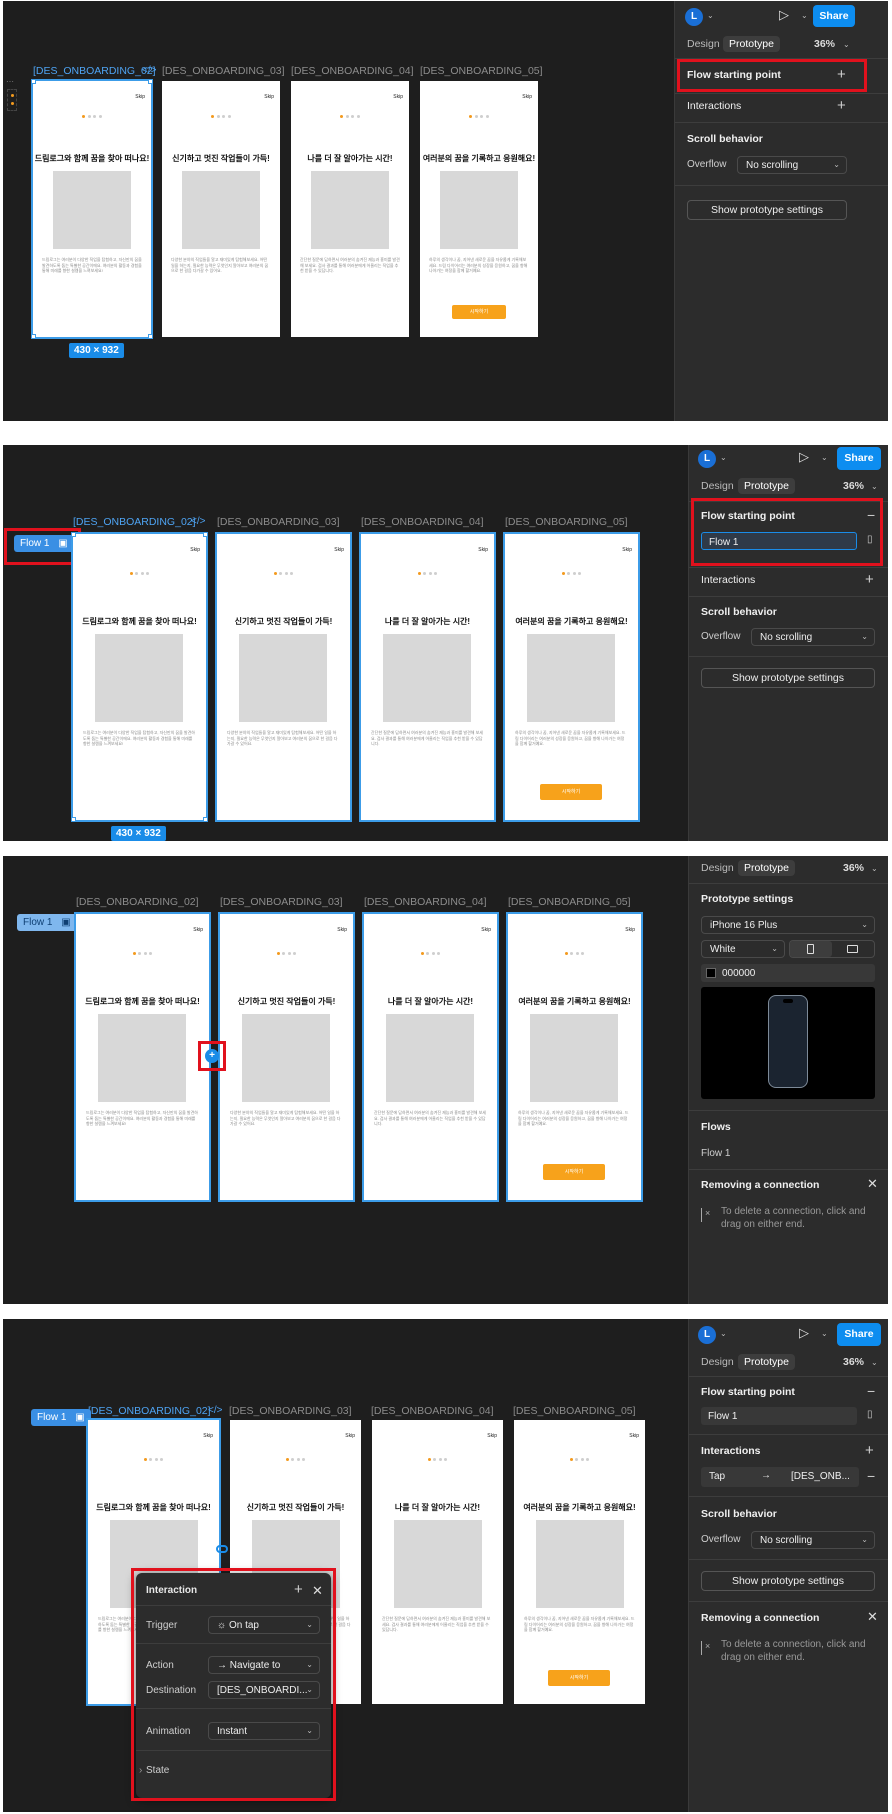 This screenshot has height=1814, width=892. Describe the element at coordinates (788, 925) in the screenshot. I see `device-select: iPhone 16 Plus ⌄` at that location.